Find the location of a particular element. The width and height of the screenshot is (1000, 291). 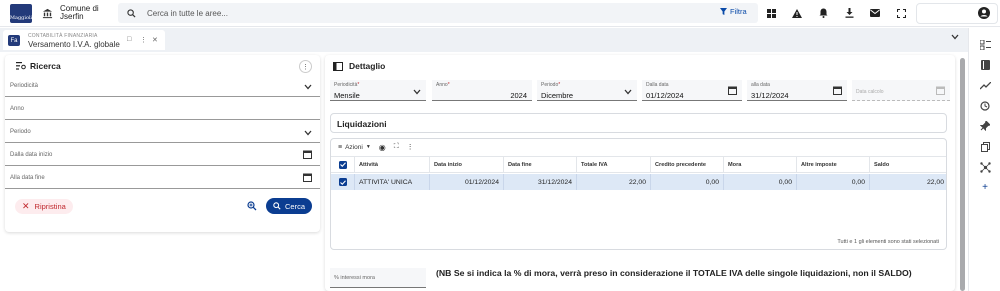

data-calcolo-field: Data calcolo is located at coordinates (901, 90).